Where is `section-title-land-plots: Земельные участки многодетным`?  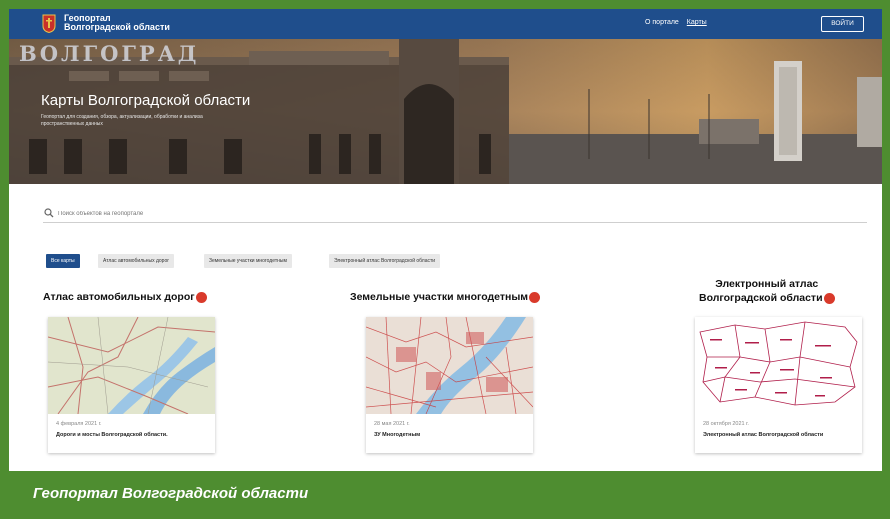 section-title-land-plots: Земельные участки многодетным is located at coordinates (445, 297).